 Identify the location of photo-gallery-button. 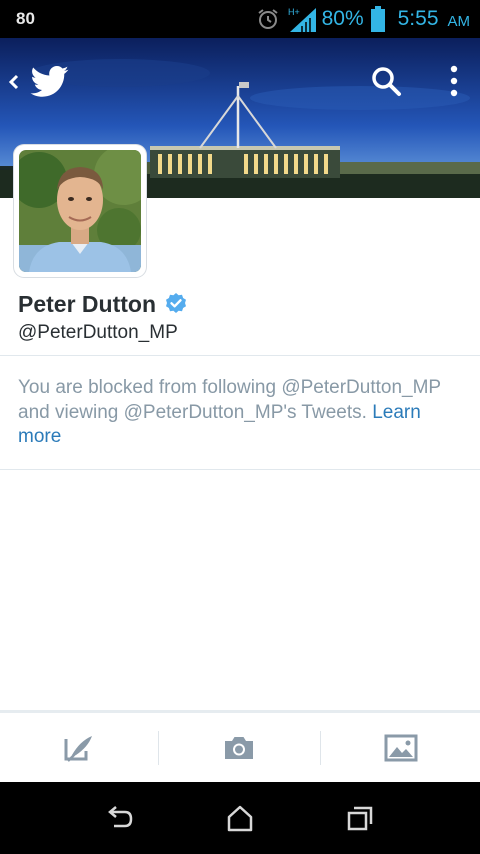
(401, 748).